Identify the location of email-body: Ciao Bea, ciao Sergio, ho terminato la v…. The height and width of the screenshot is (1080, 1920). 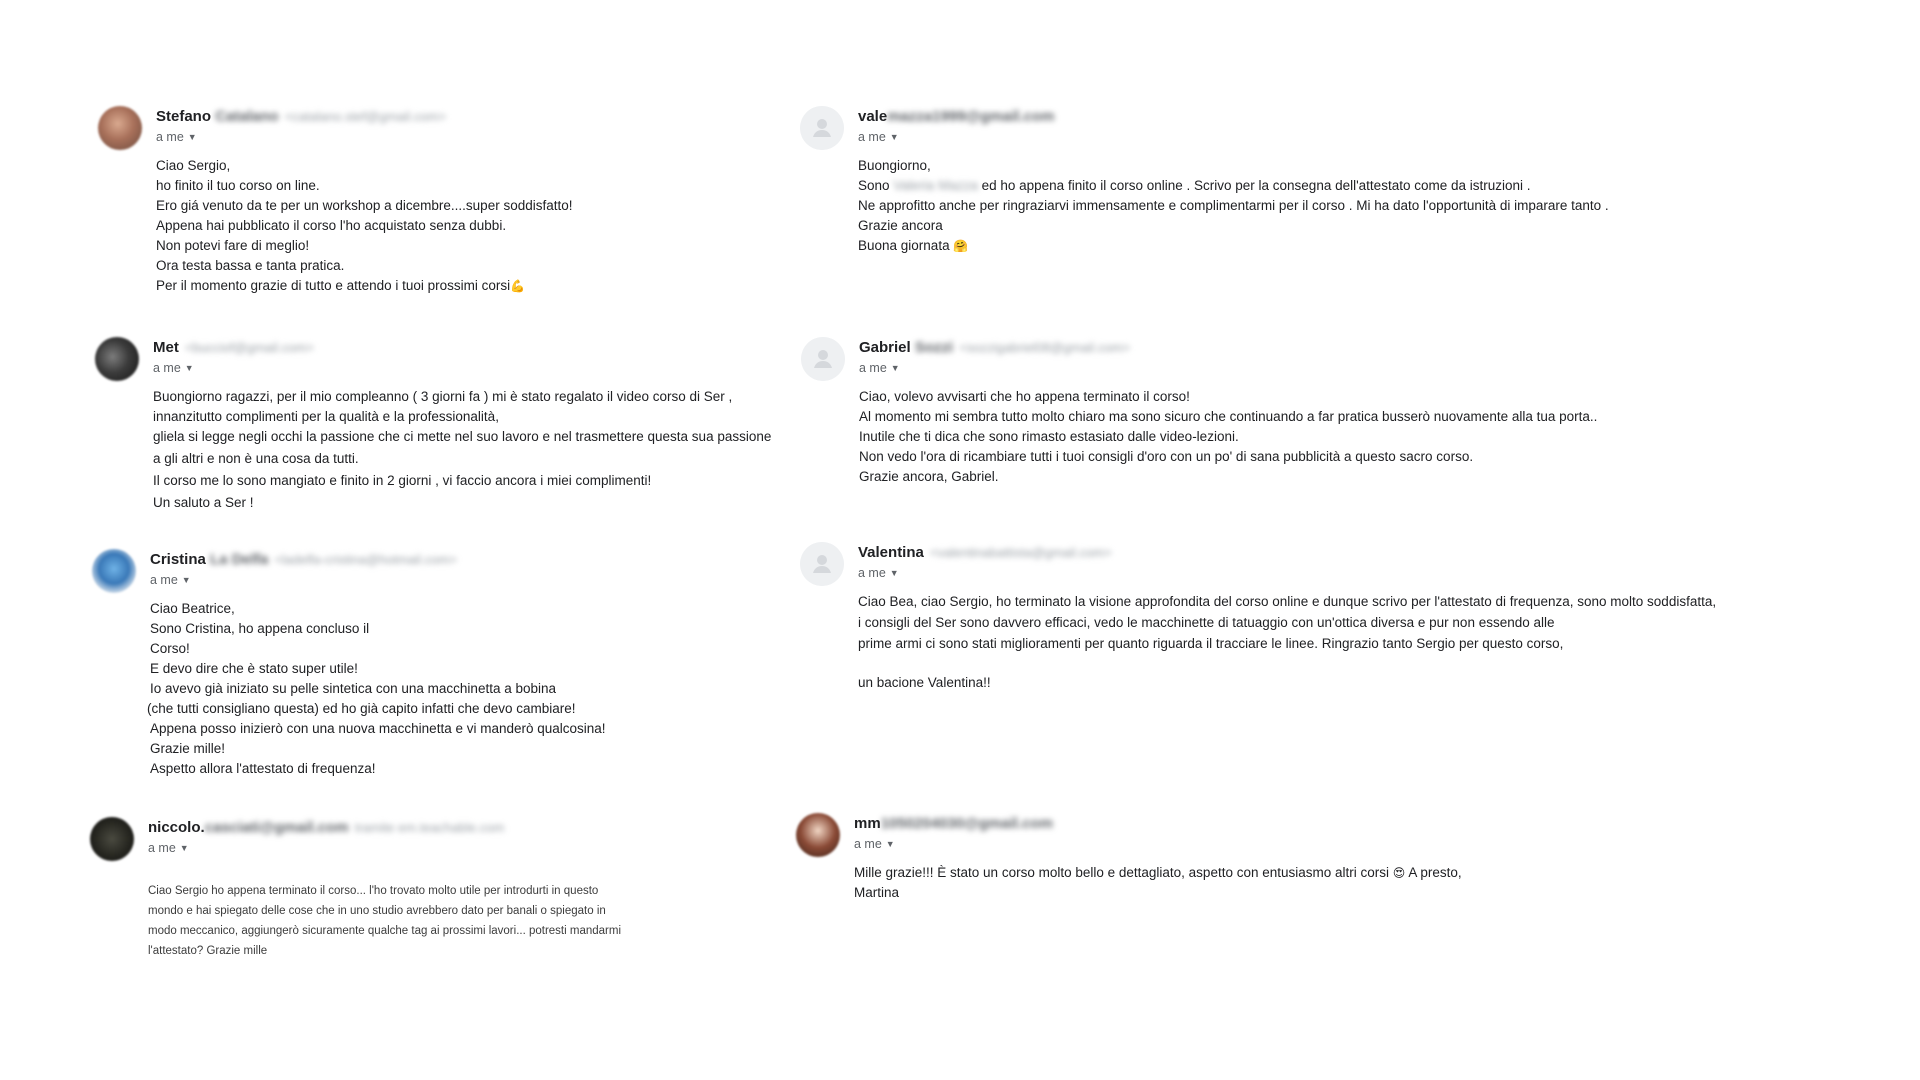
(1287, 642).